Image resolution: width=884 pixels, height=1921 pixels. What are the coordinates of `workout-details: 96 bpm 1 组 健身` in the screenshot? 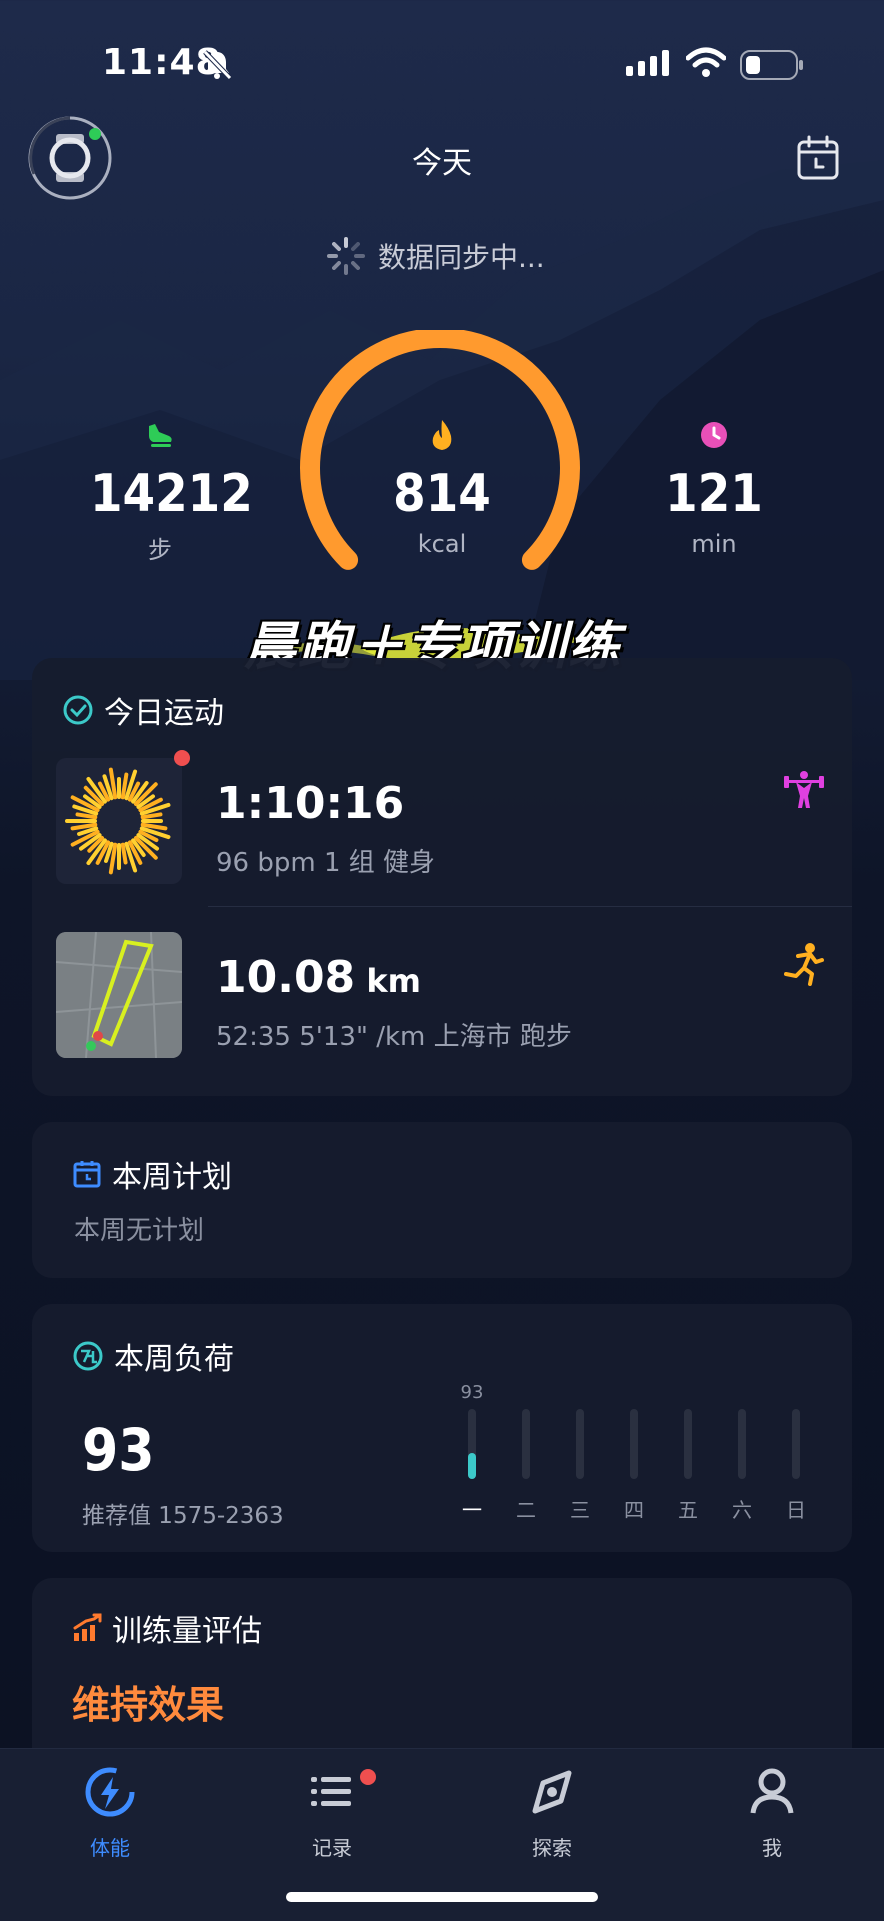 It's located at (326, 863).